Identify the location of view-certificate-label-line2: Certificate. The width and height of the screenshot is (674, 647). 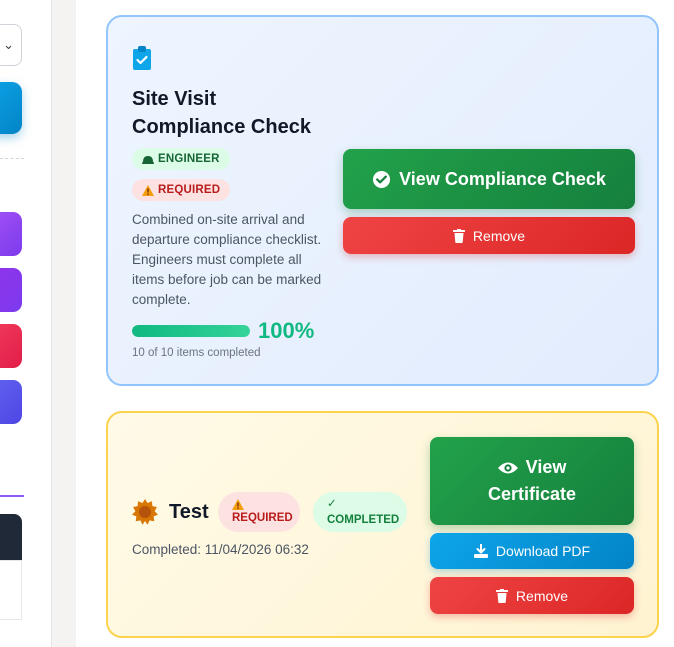
(532, 494).